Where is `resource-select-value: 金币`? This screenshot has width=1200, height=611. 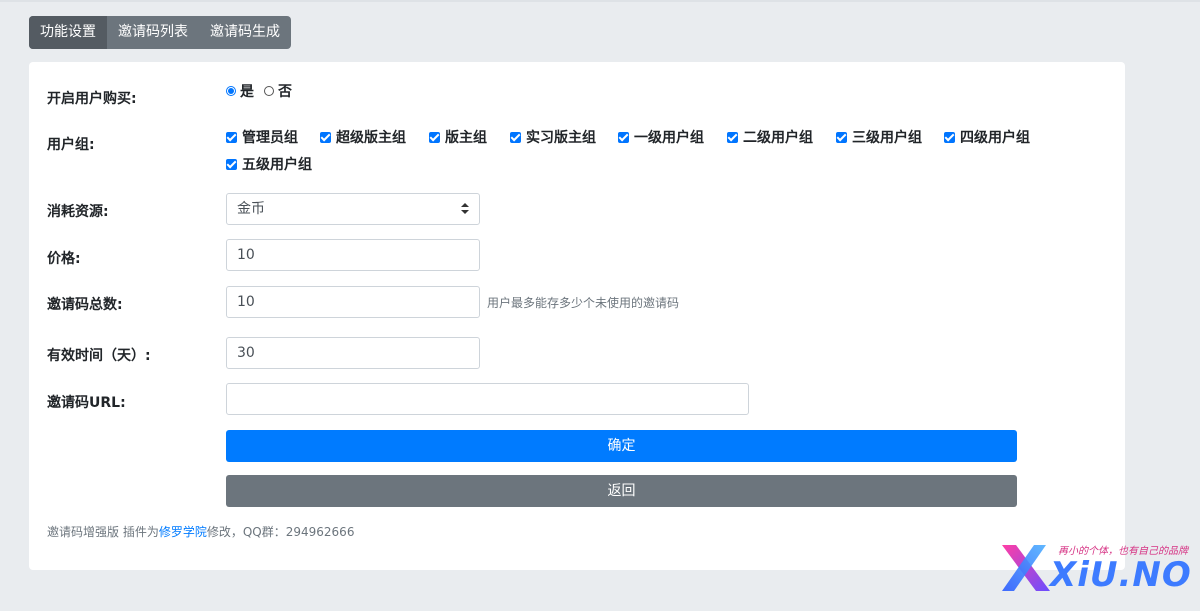 resource-select-value: 金币 is located at coordinates (251, 209).